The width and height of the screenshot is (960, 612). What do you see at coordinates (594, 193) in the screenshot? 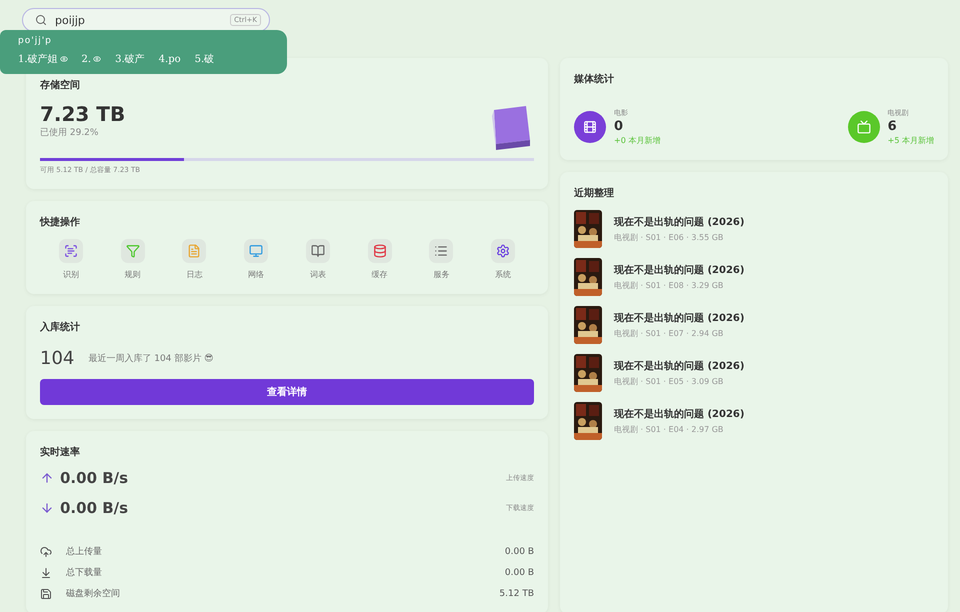
I see `card-title: 近期整理` at bounding box center [594, 193].